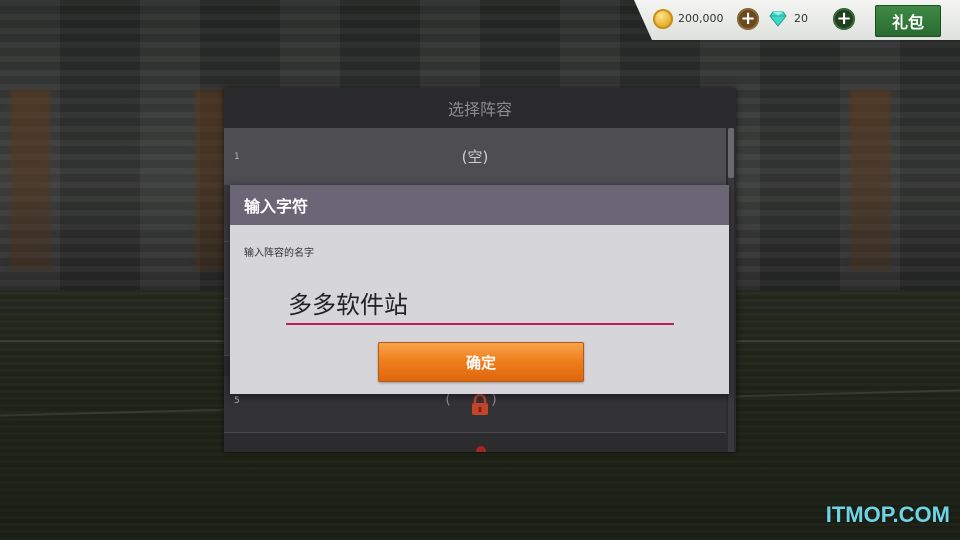 Image resolution: width=960 pixels, height=540 pixels. Describe the element at coordinates (731, 153) in the screenshot. I see `scrollbar-thumb` at that location.